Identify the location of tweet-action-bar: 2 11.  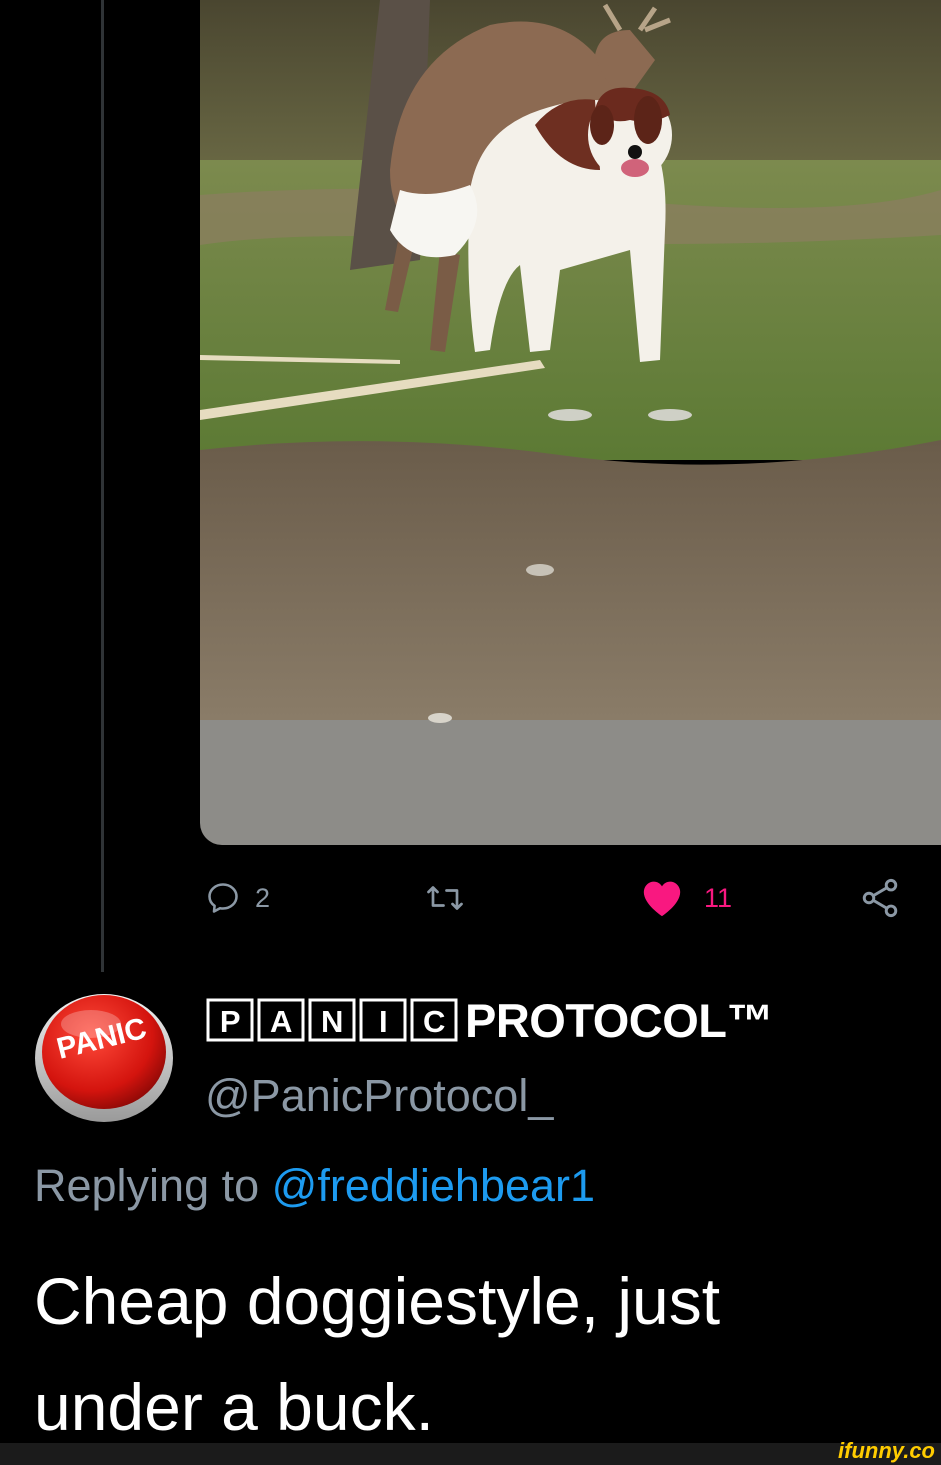
(470, 900).